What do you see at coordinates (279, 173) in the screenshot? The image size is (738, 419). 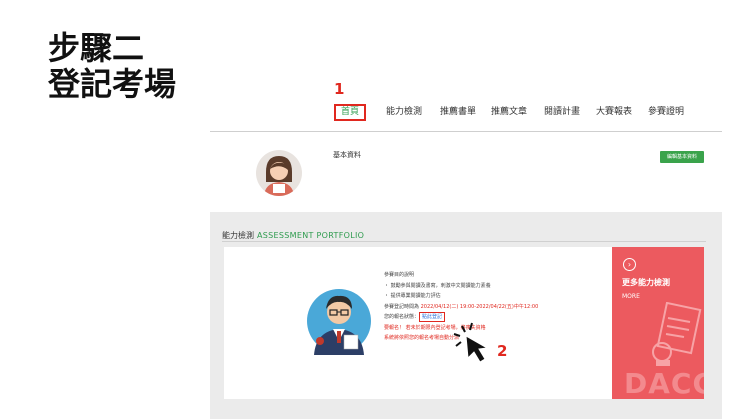 I see `user-avatar` at bounding box center [279, 173].